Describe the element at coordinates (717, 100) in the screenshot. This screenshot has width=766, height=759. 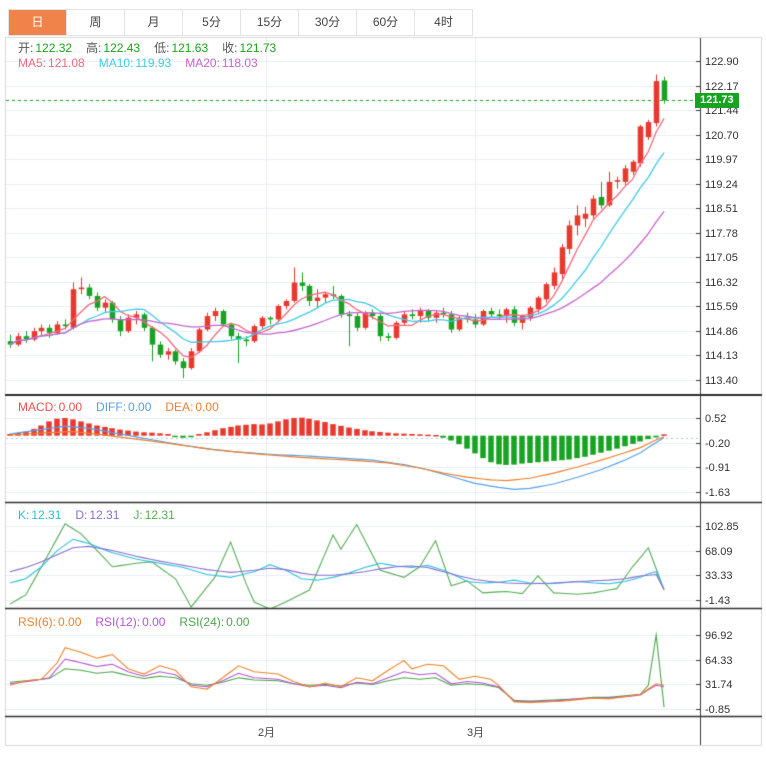
I see `current-price-tag: 121.73` at that location.